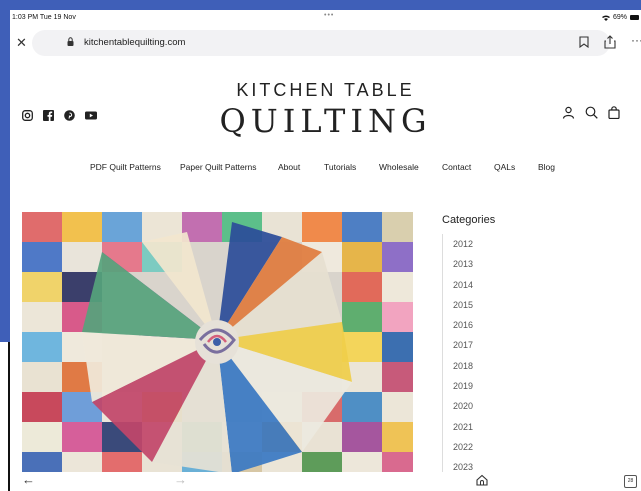 The height and width of the screenshot is (491, 641). What do you see at coordinates (289, 167) in the screenshot?
I see `nav-about: About` at bounding box center [289, 167].